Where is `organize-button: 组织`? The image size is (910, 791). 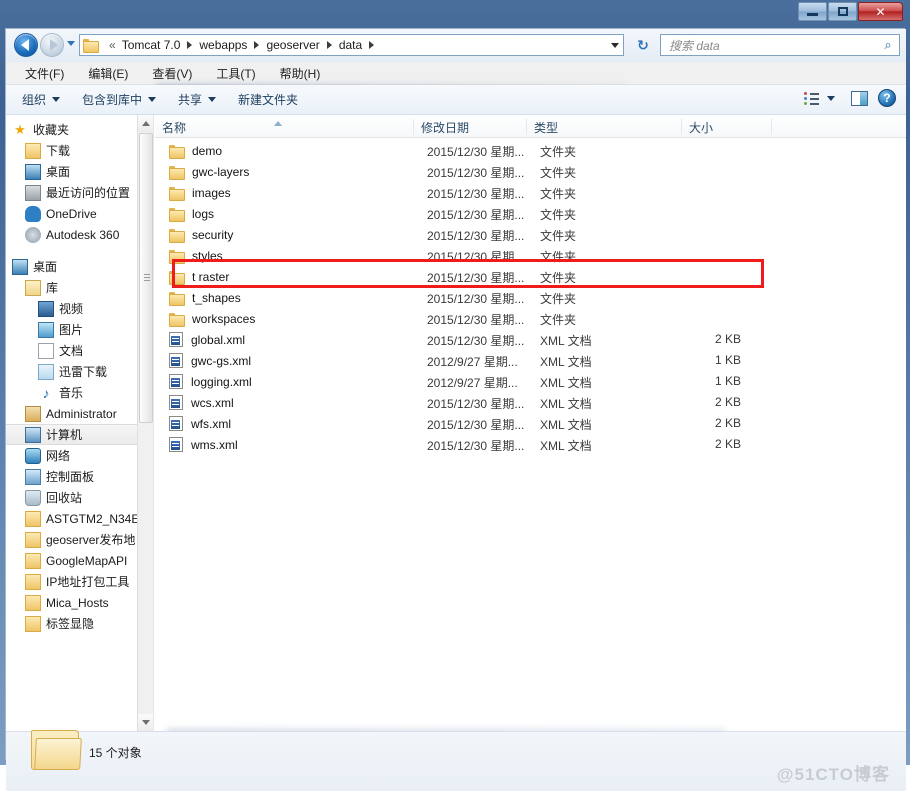
organize-button: 组织 is located at coordinates (41, 99).